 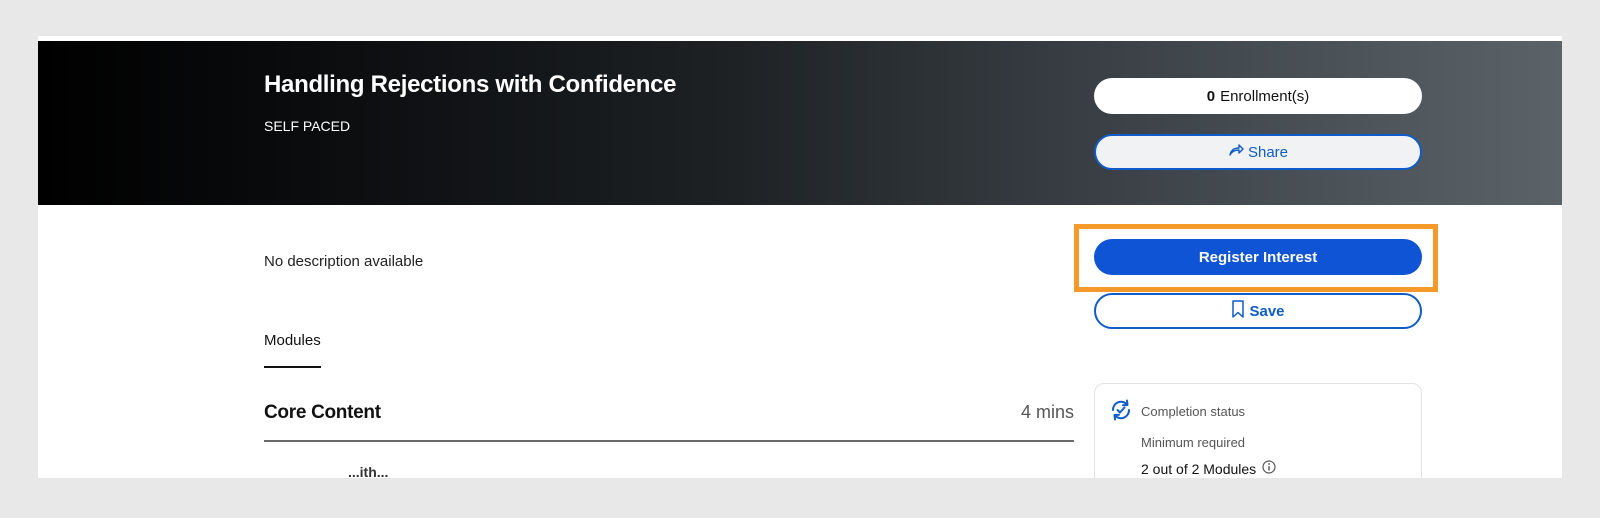 I want to click on completion-status-label: Completion status, so click(x=1193, y=411).